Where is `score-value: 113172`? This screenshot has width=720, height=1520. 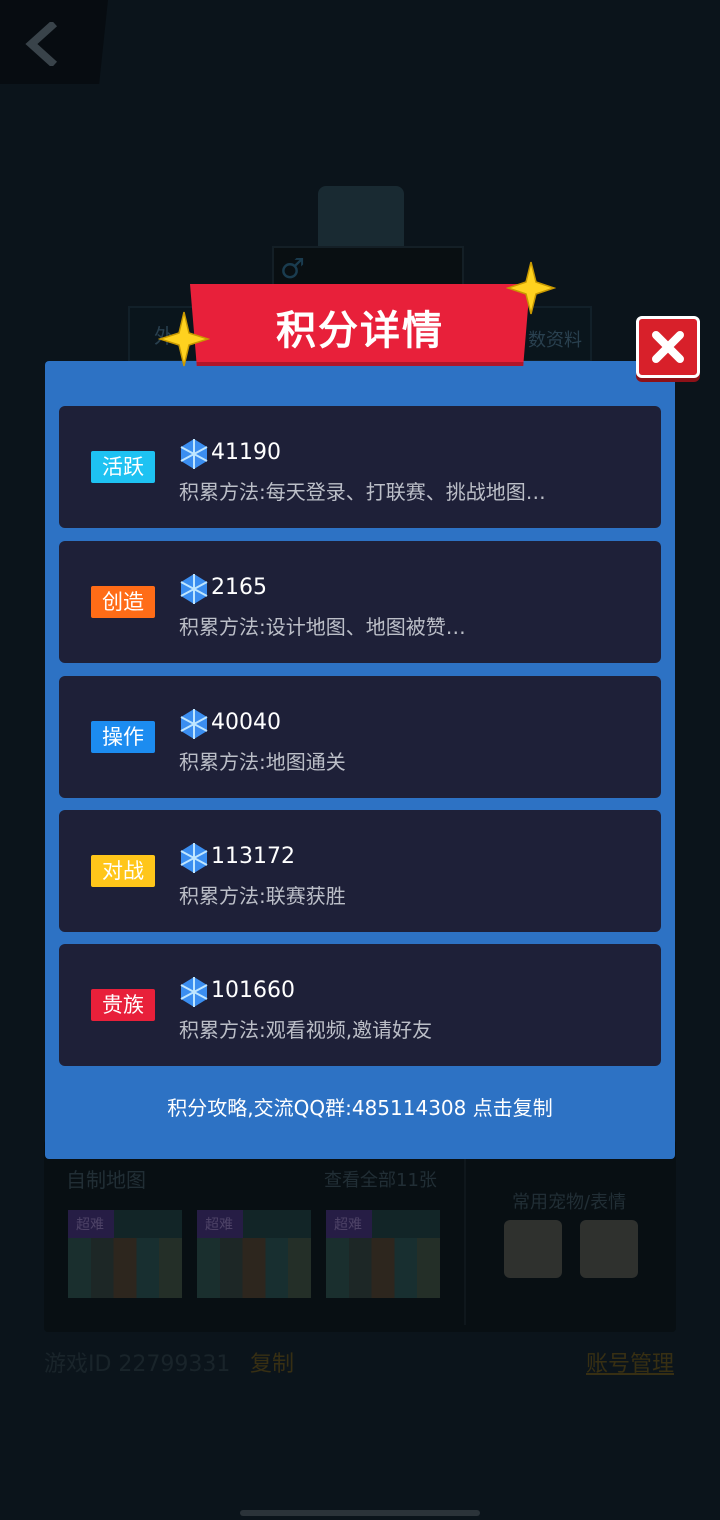 score-value: 113172 is located at coordinates (253, 856).